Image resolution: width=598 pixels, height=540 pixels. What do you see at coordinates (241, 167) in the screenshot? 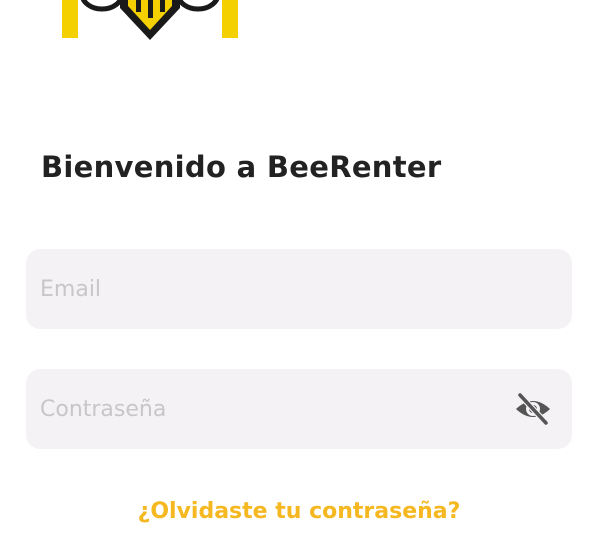
I see `page-title: Bienvenido a BeeRenter` at bounding box center [241, 167].